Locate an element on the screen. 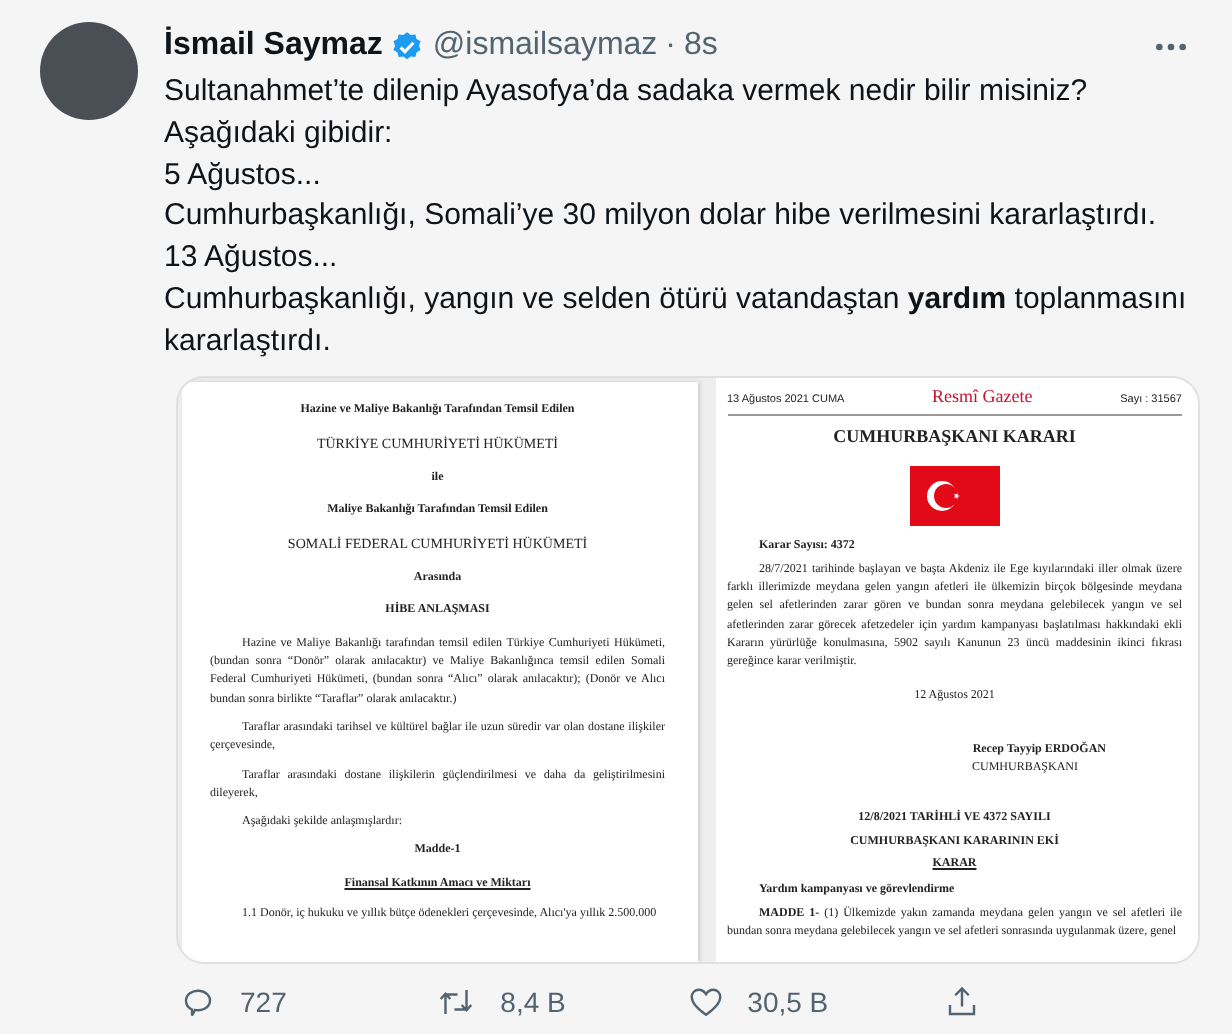  tweet-time: 8s is located at coordinates (701, 46).